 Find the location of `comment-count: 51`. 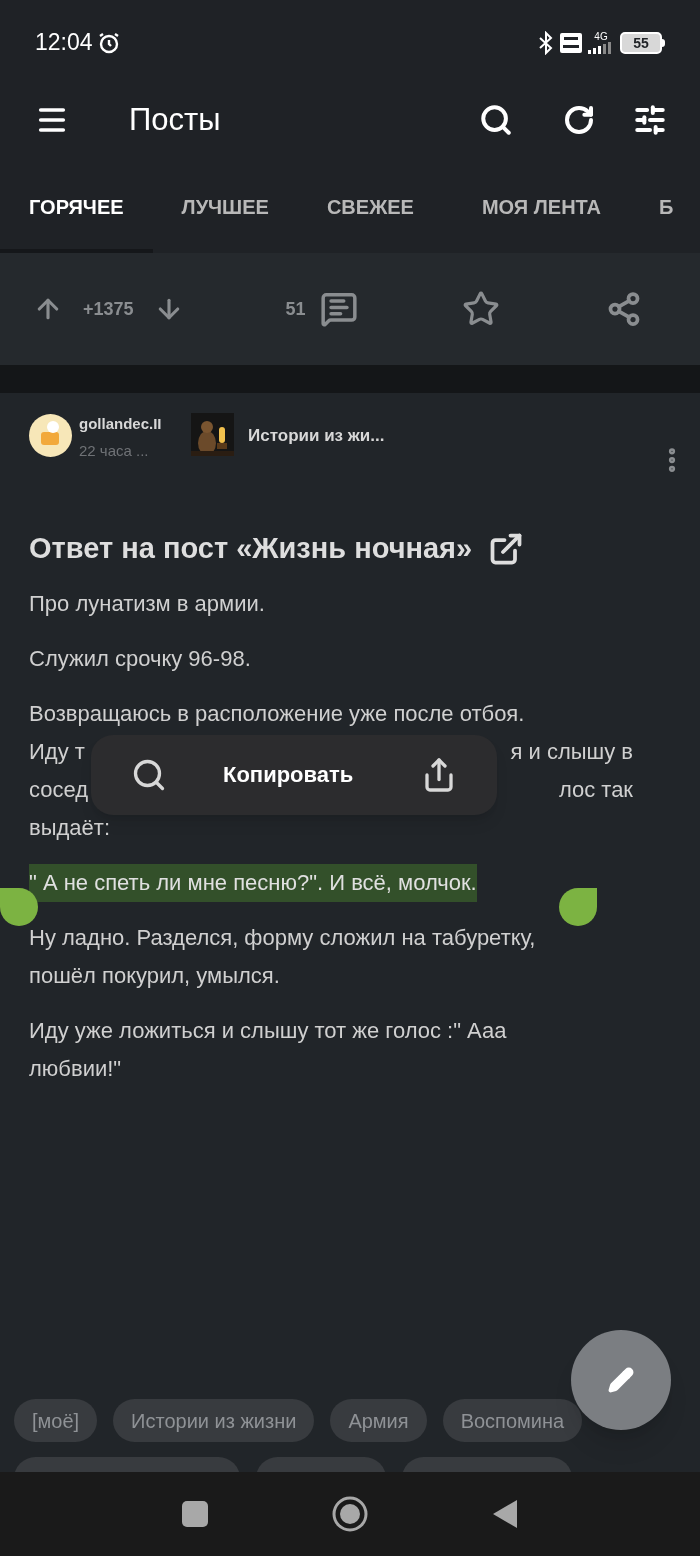

comment-count: 51 is located at coordinates (295, 309).